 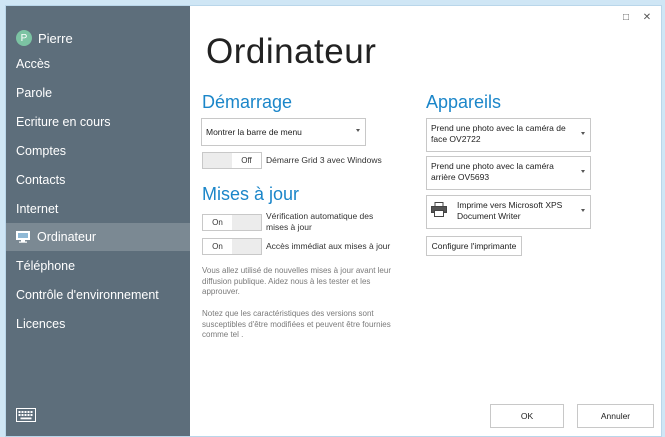 I want to click on auto-check-toggle: On, so click(x=232, y=222).